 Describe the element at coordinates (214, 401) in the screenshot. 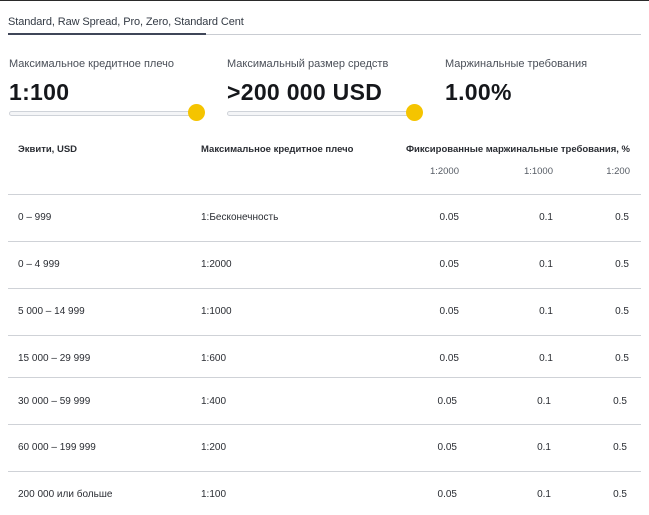

I see `cell-leverage: 1:400` at that location.